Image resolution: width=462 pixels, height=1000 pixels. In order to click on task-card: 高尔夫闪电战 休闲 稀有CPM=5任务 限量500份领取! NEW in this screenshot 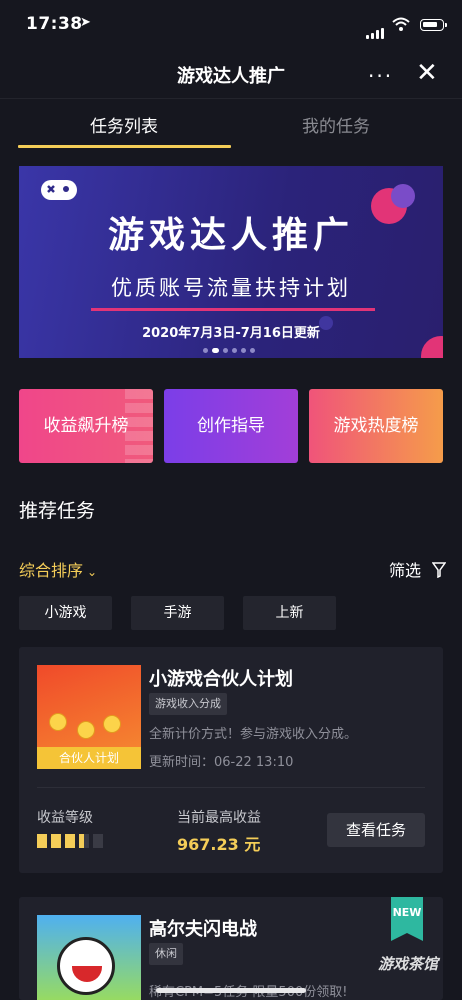, I will do `click(231, 948)`.